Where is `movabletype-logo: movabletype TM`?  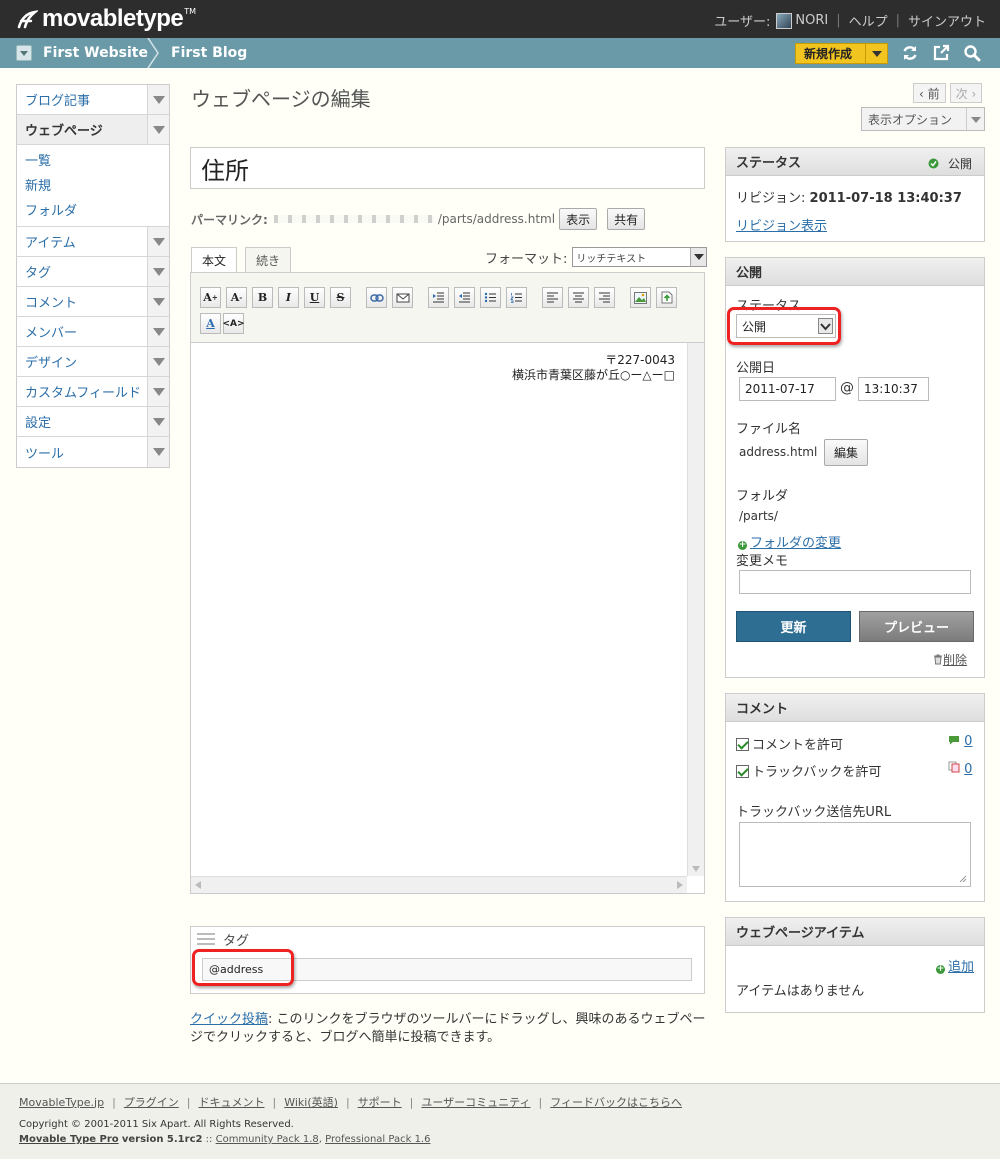 movabletype-logo: movabletype TM is located at coordinates (106, 19).